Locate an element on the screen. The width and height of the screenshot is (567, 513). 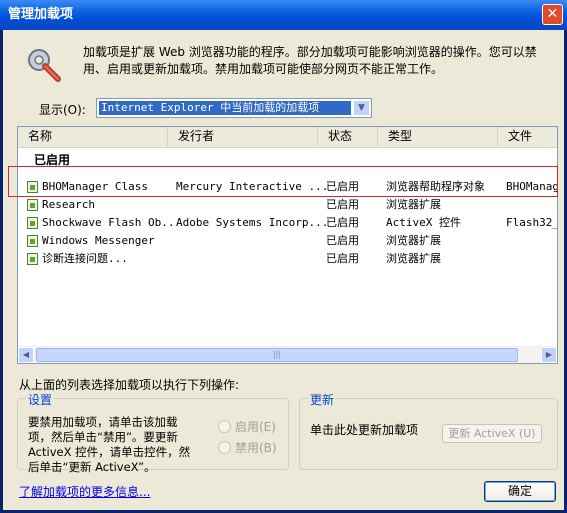
column-header-publisher: 发行者 is located at coordinates (243, 136).